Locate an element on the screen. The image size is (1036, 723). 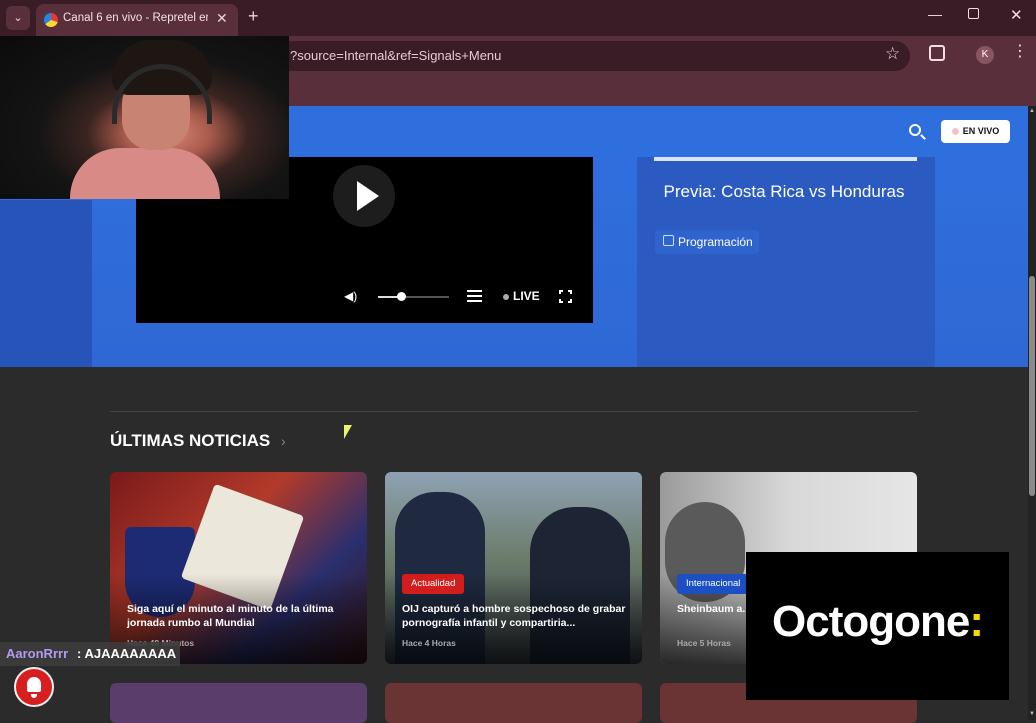
brand-logo: Octogone: is located at coordinates (877, 622).